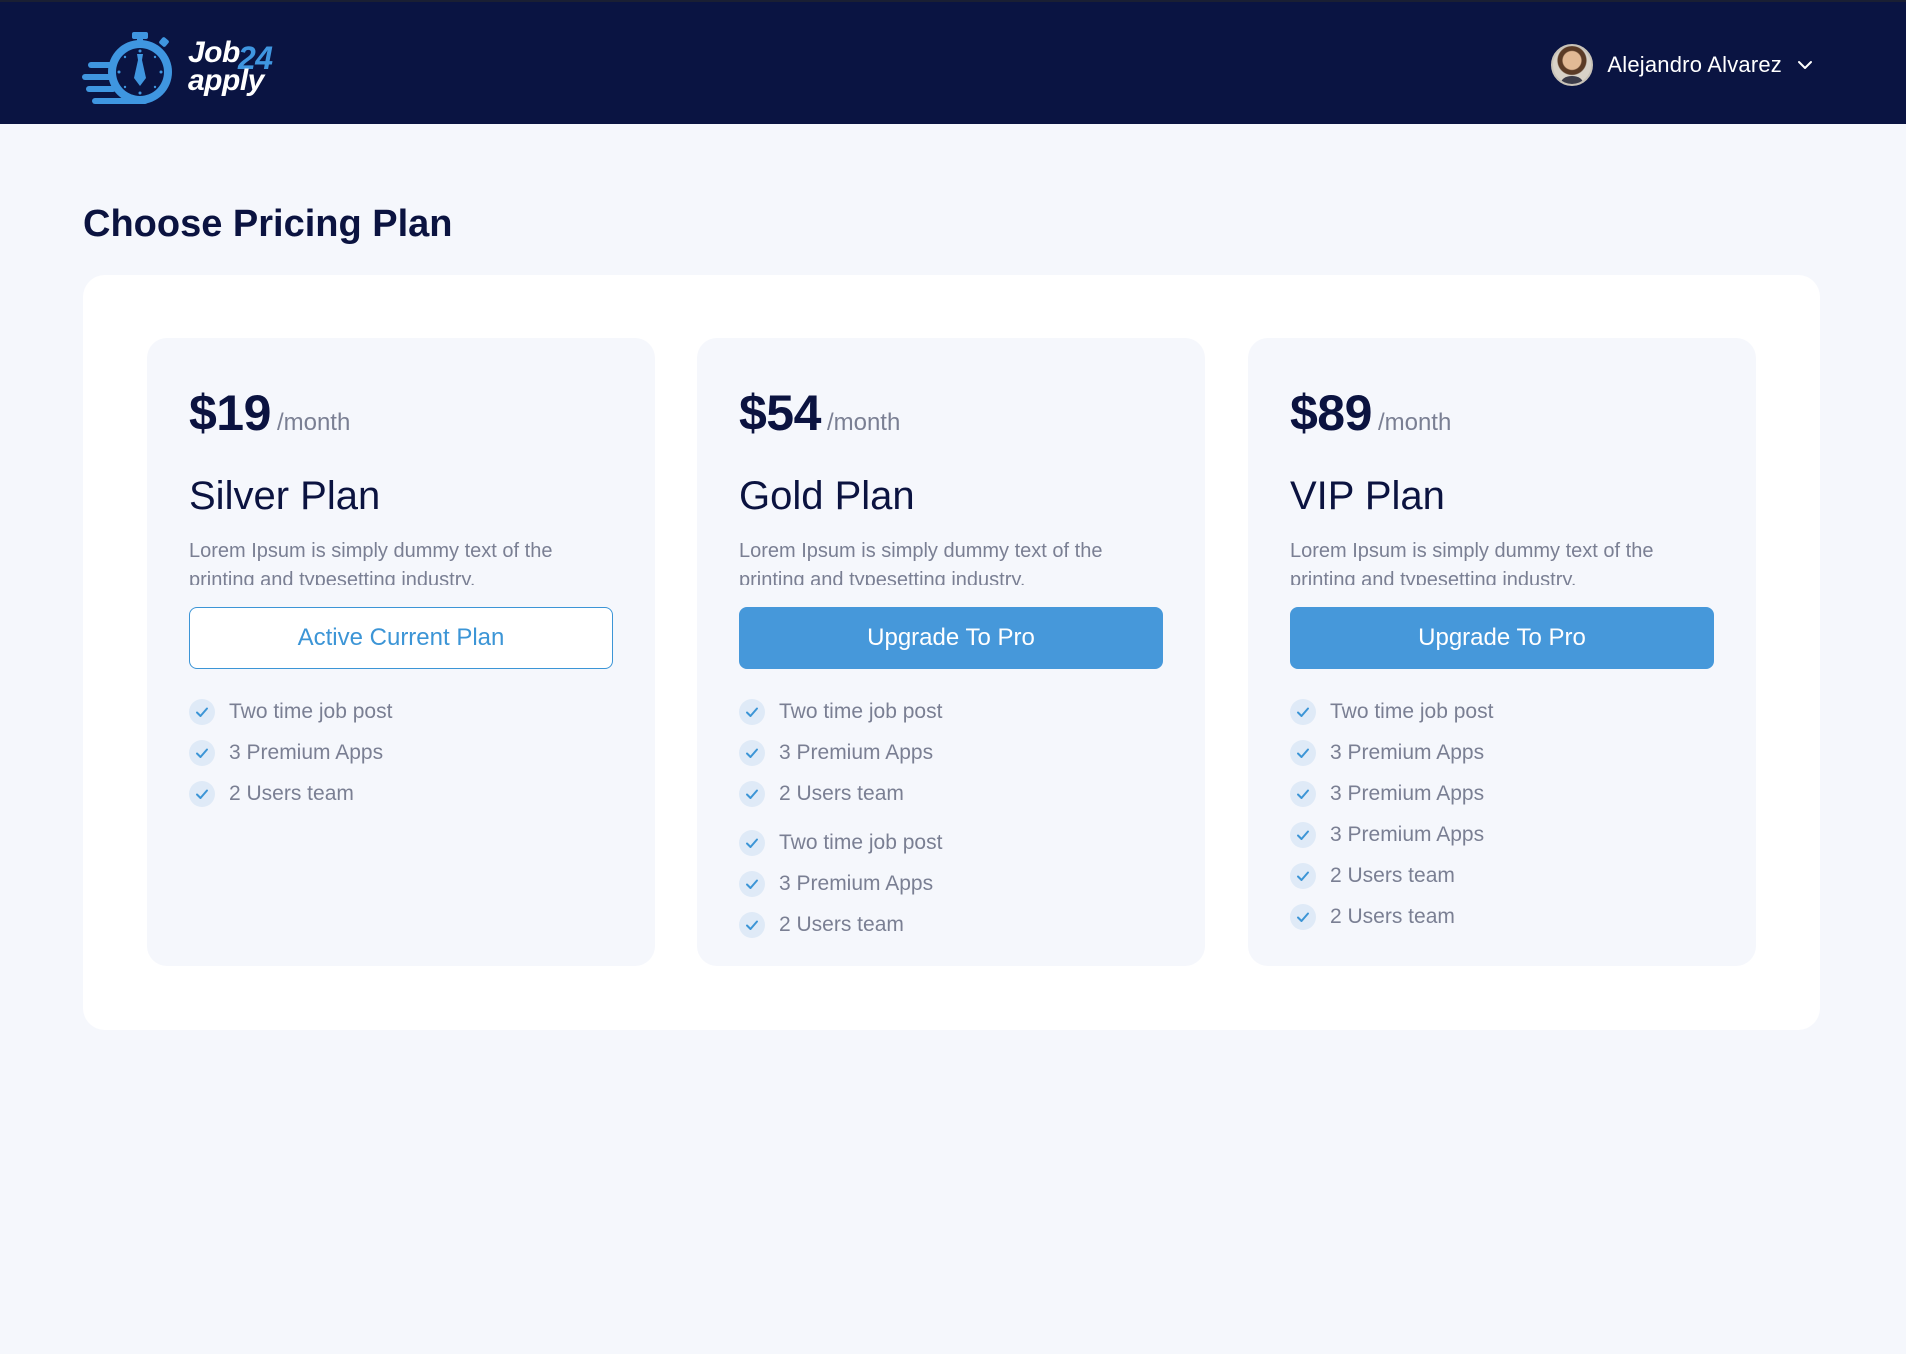  I want to click on chevron-down-icon, so click(1805, 65).